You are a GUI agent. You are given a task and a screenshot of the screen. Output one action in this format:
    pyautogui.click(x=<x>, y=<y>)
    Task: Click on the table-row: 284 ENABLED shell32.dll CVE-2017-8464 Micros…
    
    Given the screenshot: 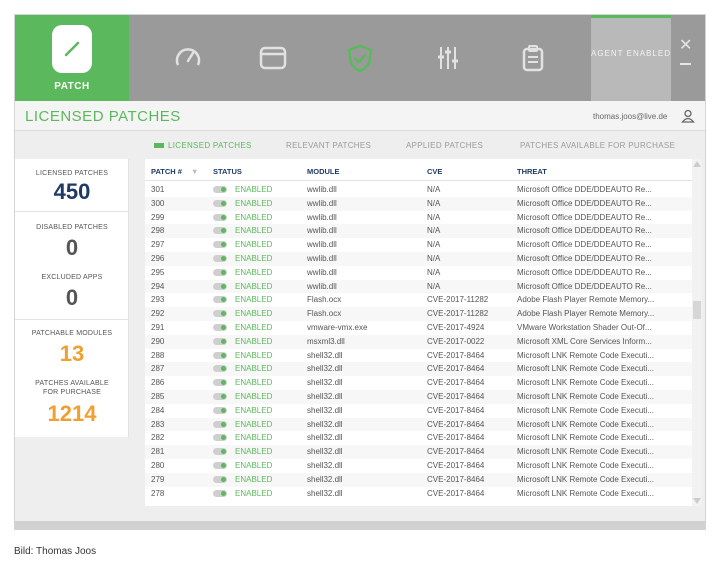 What is the action you would take?
    pyautogui.click(x=418, y=411)
    